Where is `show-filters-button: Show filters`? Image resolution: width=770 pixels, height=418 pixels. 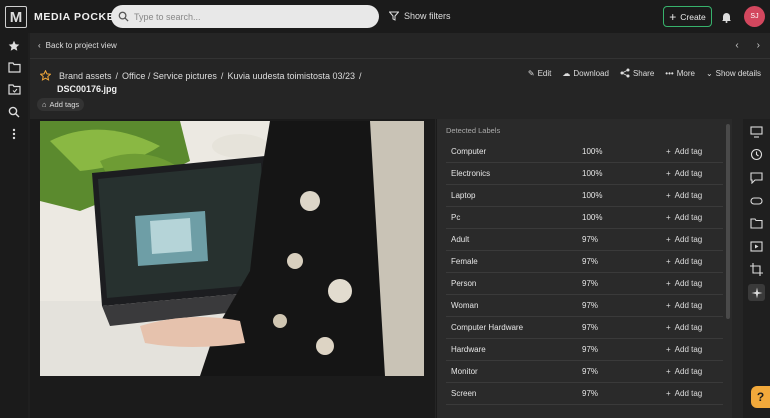 show-filters-button: Show filters is located at coordinates (420, 16).